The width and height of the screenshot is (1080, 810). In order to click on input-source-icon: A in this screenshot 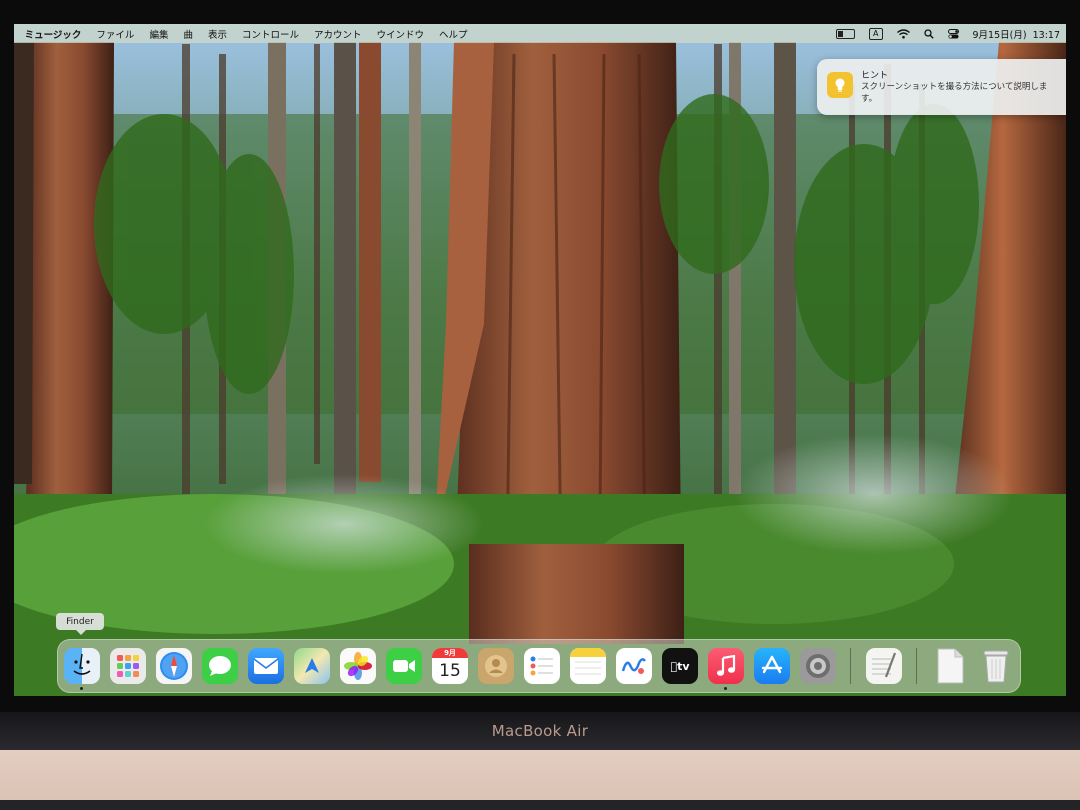, I will do `click(876, 33)`.